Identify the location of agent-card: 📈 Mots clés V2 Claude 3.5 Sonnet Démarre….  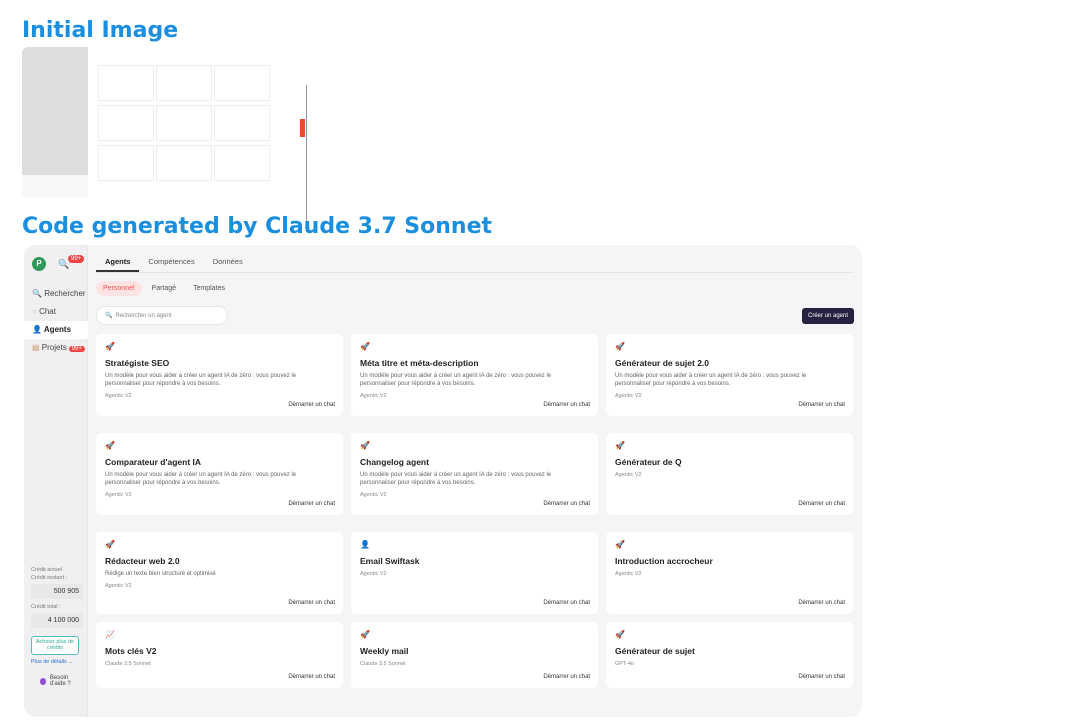
(219, 655).